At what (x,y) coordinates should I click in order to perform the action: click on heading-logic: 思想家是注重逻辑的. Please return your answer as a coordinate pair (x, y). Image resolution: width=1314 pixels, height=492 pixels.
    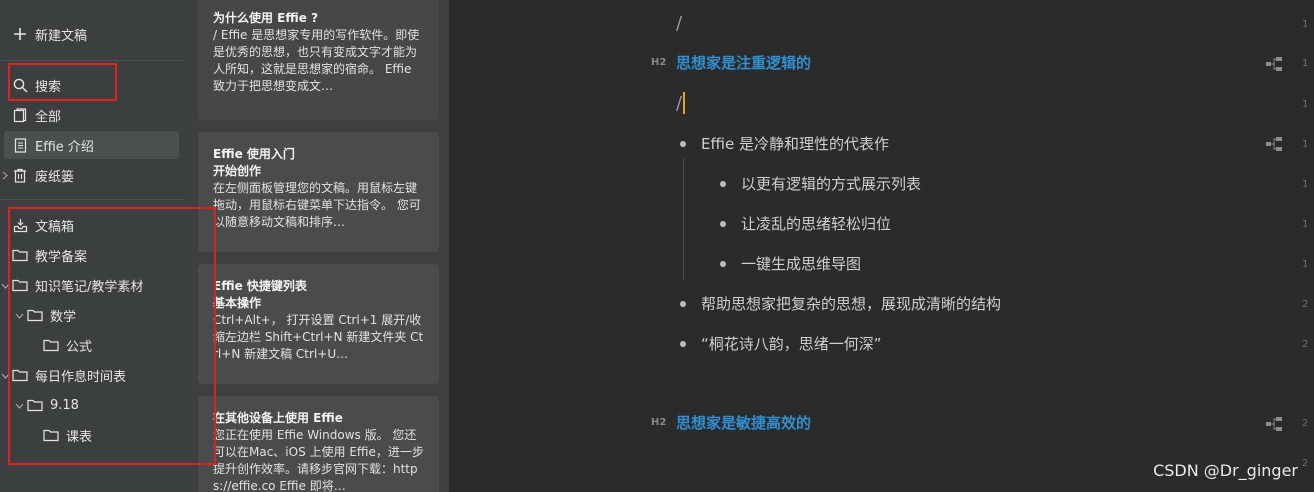
    Looking at the image, I should click on (744, 63).